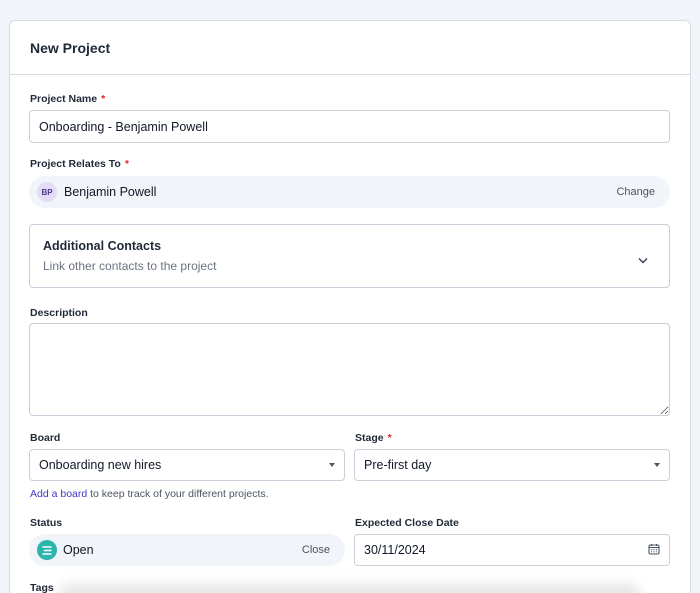 The height and width of the screenshot is (593, 700). What do you see at coordinates (635, 192) in the screenshot?
I see `change-contact-button: Change` at bounding box center [635, 192].